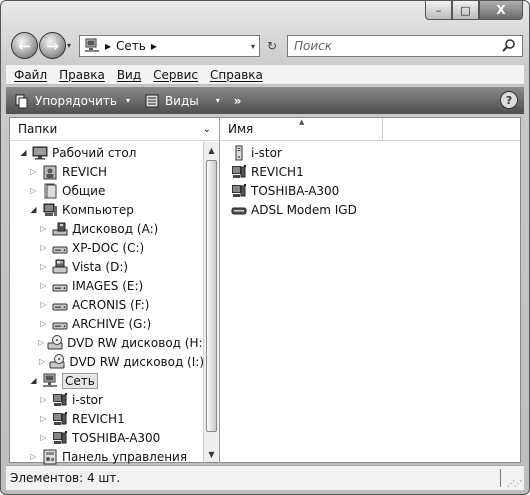  Describe the element at coordinates (85, 171) in the screenshot. I see `tree-item-label: REVICH` at that location.